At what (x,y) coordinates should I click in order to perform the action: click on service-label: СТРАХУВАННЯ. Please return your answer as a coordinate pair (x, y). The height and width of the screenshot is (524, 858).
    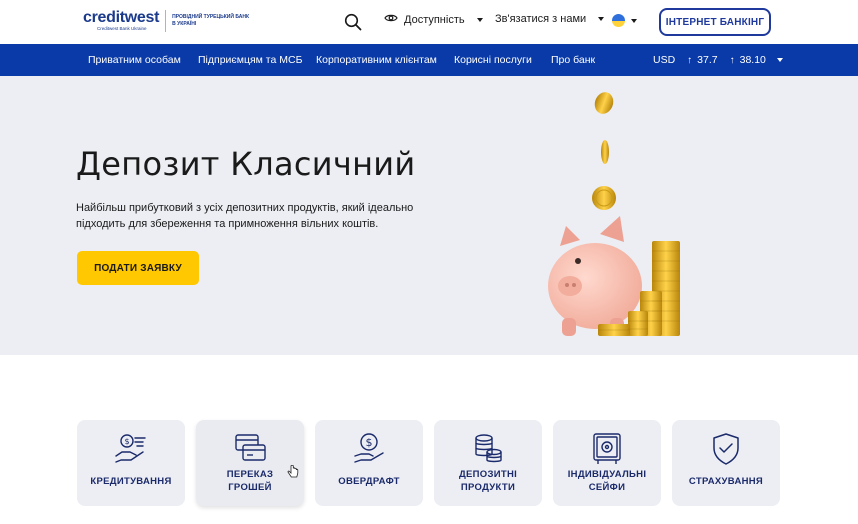
    Looking at the image, I should click on (726, 481).